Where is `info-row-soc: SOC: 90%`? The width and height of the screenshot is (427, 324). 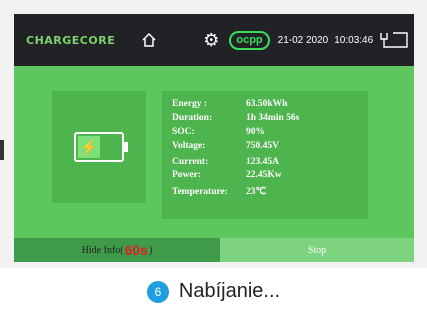
info-row-soc: SOC: 90% is located at coordinates (218, 132).